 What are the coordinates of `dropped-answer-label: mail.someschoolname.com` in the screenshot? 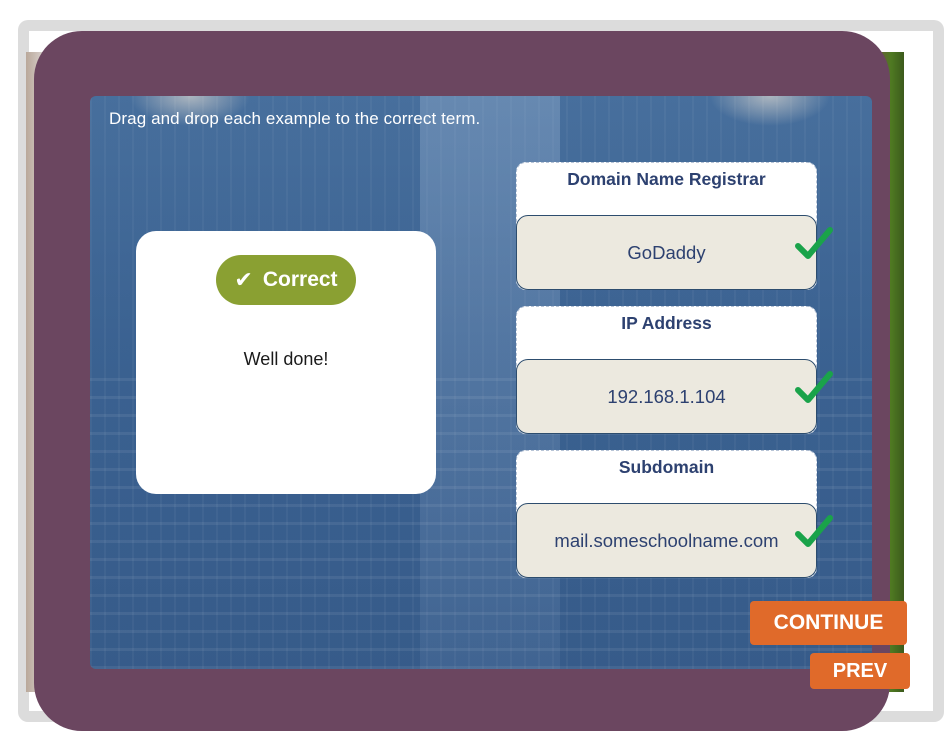 It's located at (666, 540).